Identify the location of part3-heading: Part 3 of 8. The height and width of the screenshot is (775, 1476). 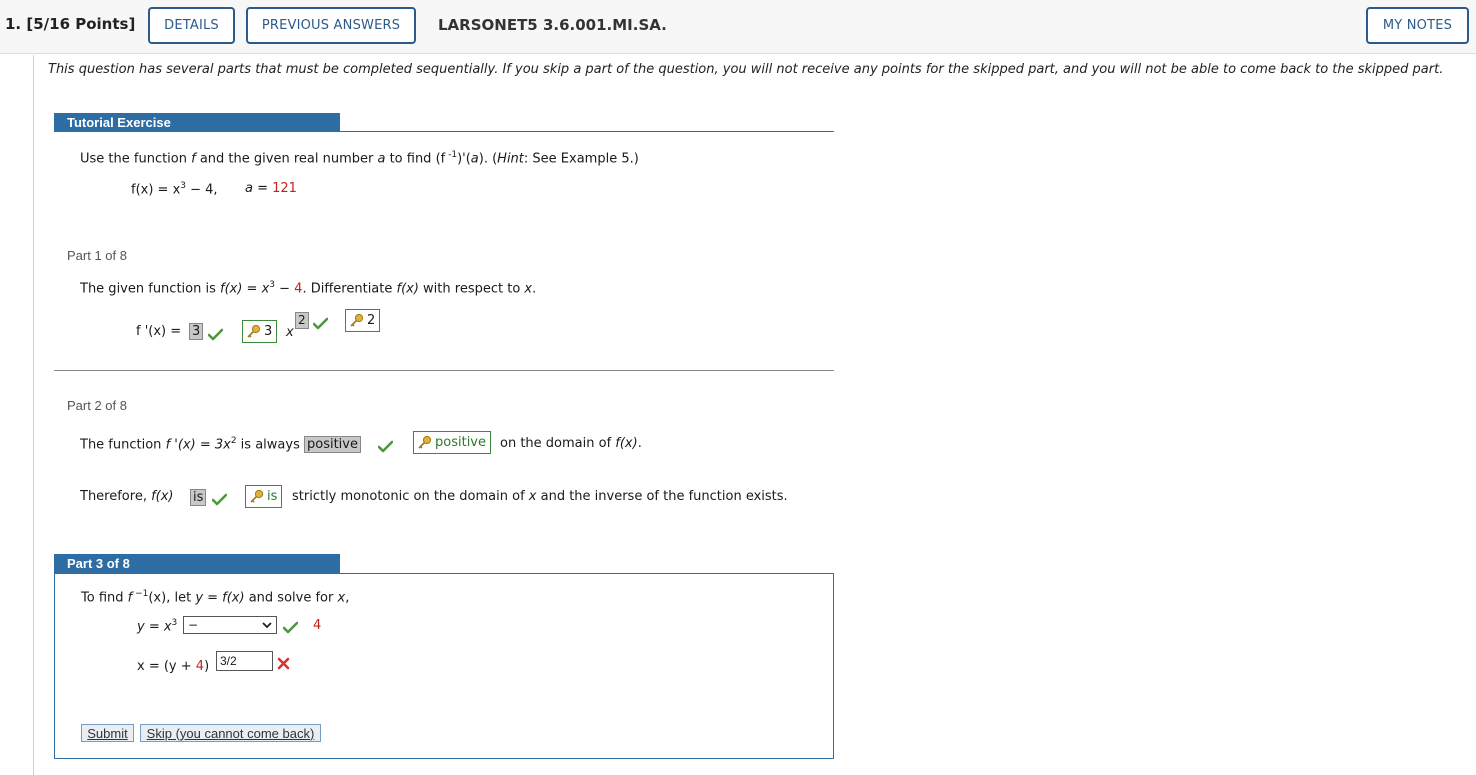
(197, 563).